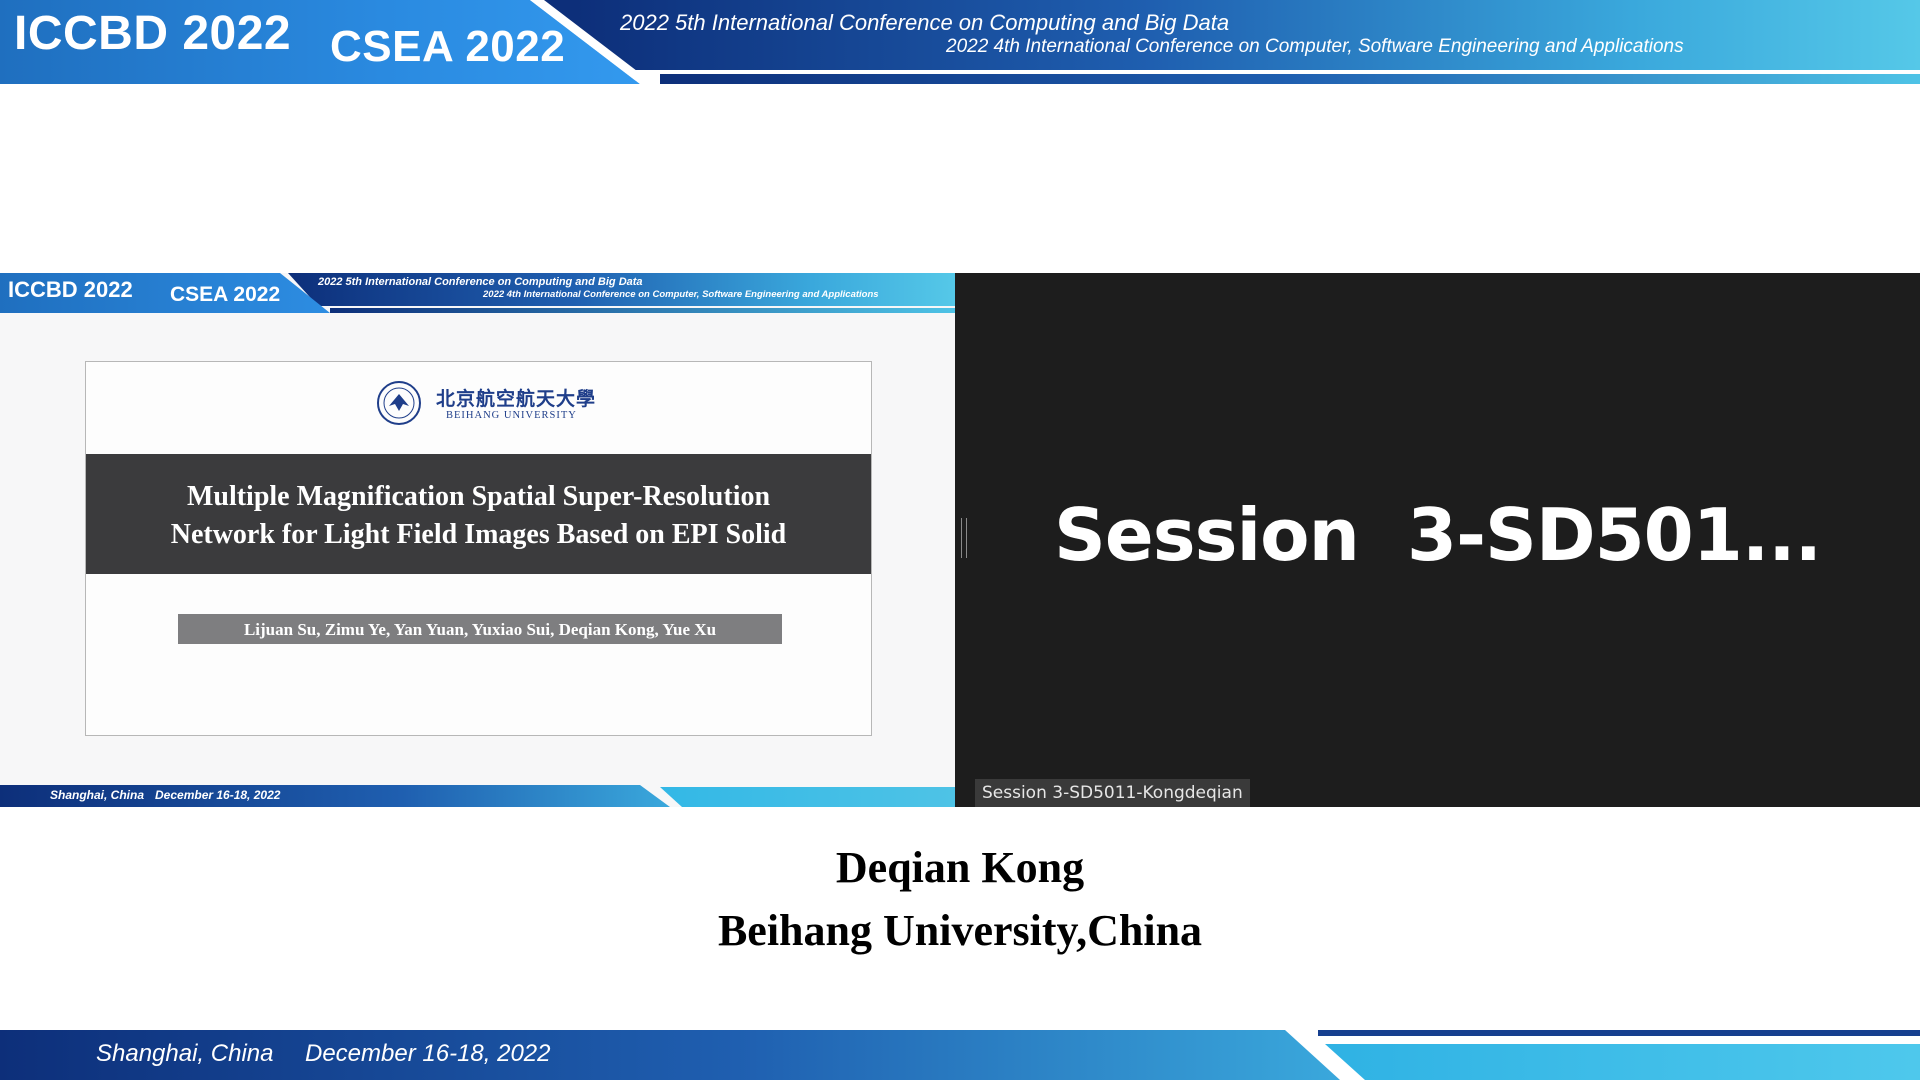  What do you see at coordinates (1290, 79) in the screenshot?
I see `banner-stripe-blue` at bounding box center [1290, 79].